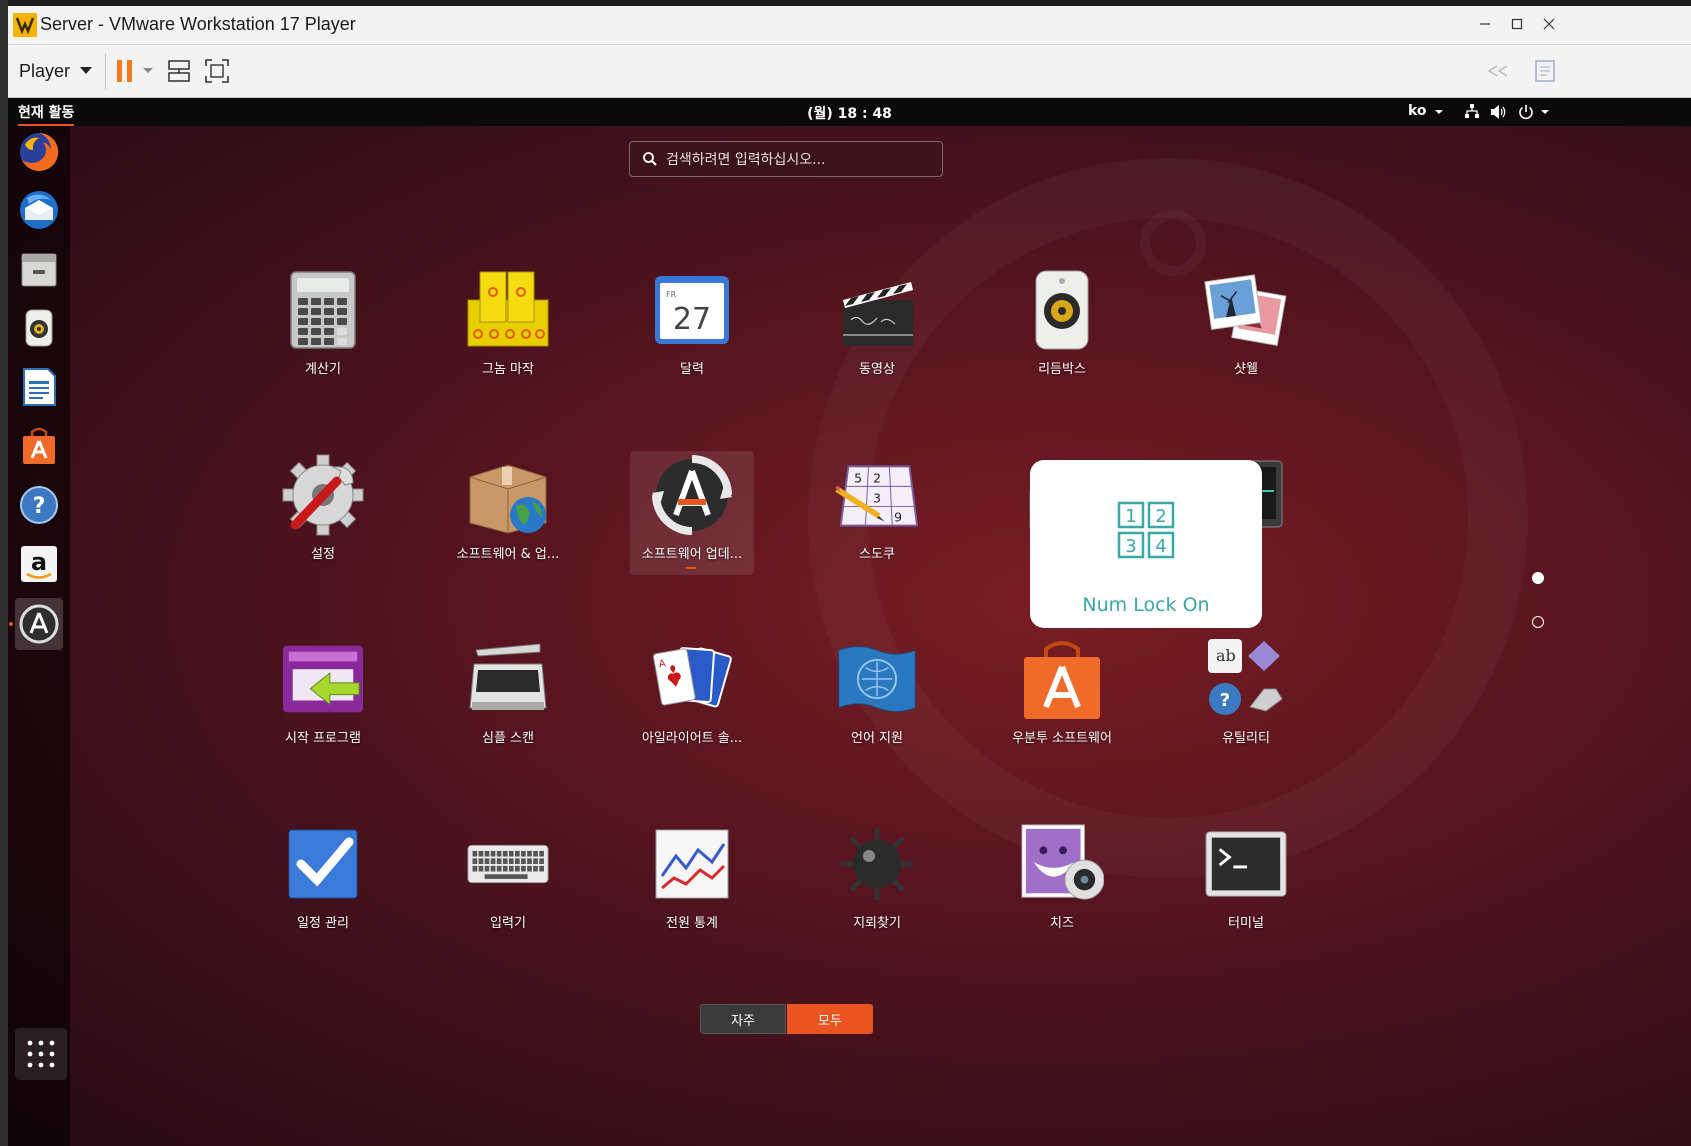  I want to click on app-tile: 전원 통계, so click(692, 882).